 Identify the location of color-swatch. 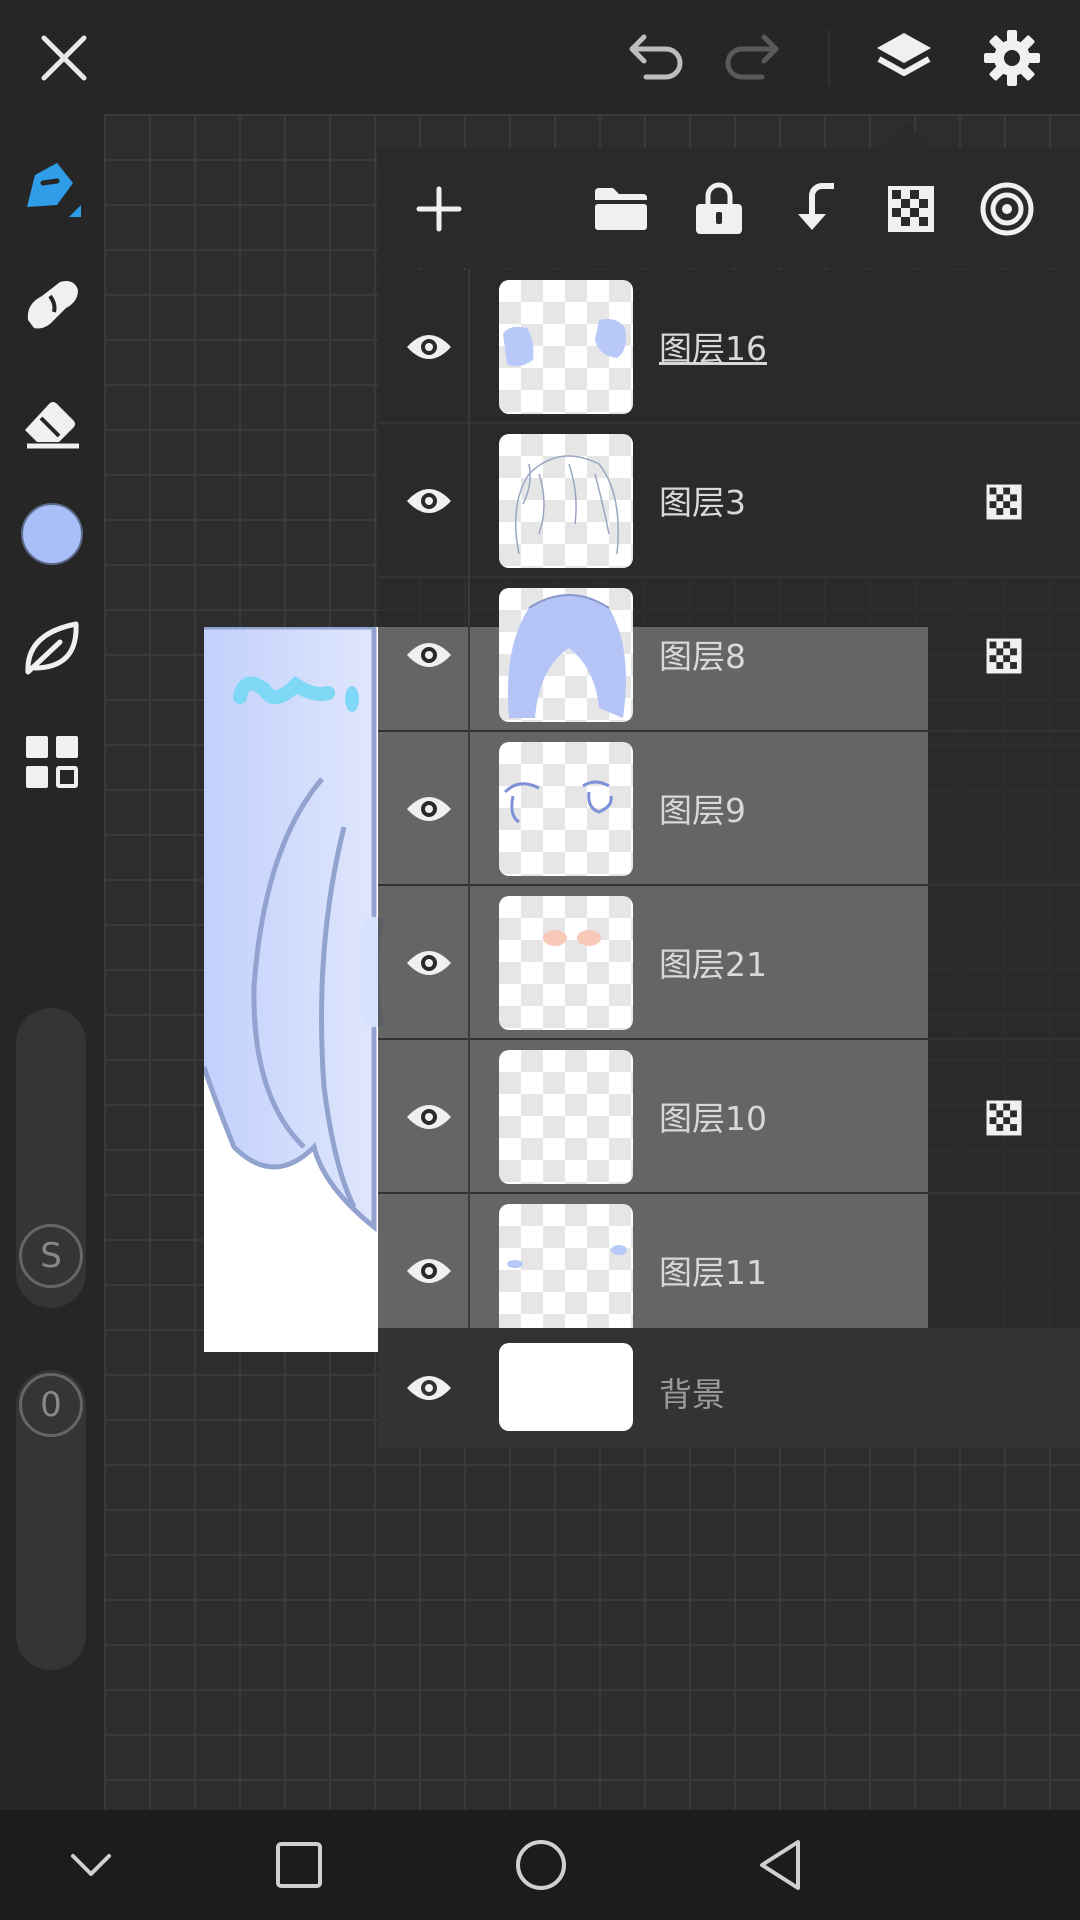
(52, 534).